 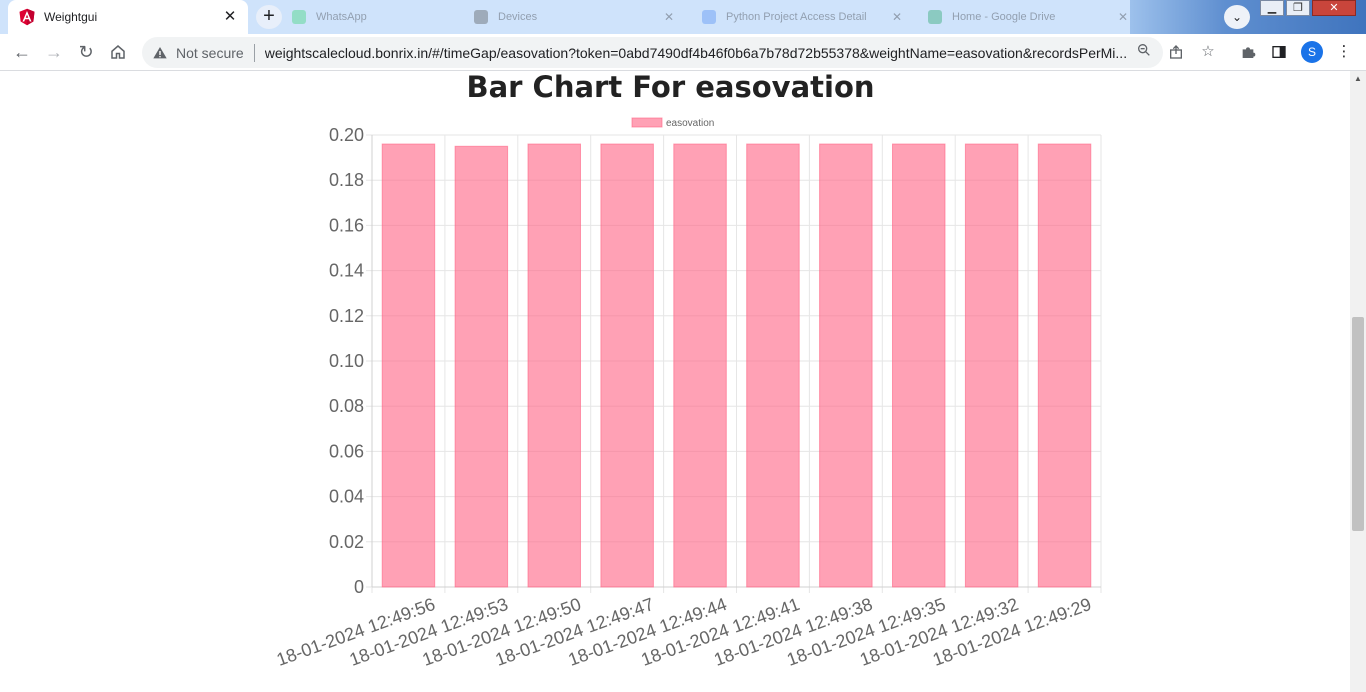 What do you see at coordinates (22, 52) in the screenshot?
I see `back-arrow-icon: ←` at bounding box center [22, 52].